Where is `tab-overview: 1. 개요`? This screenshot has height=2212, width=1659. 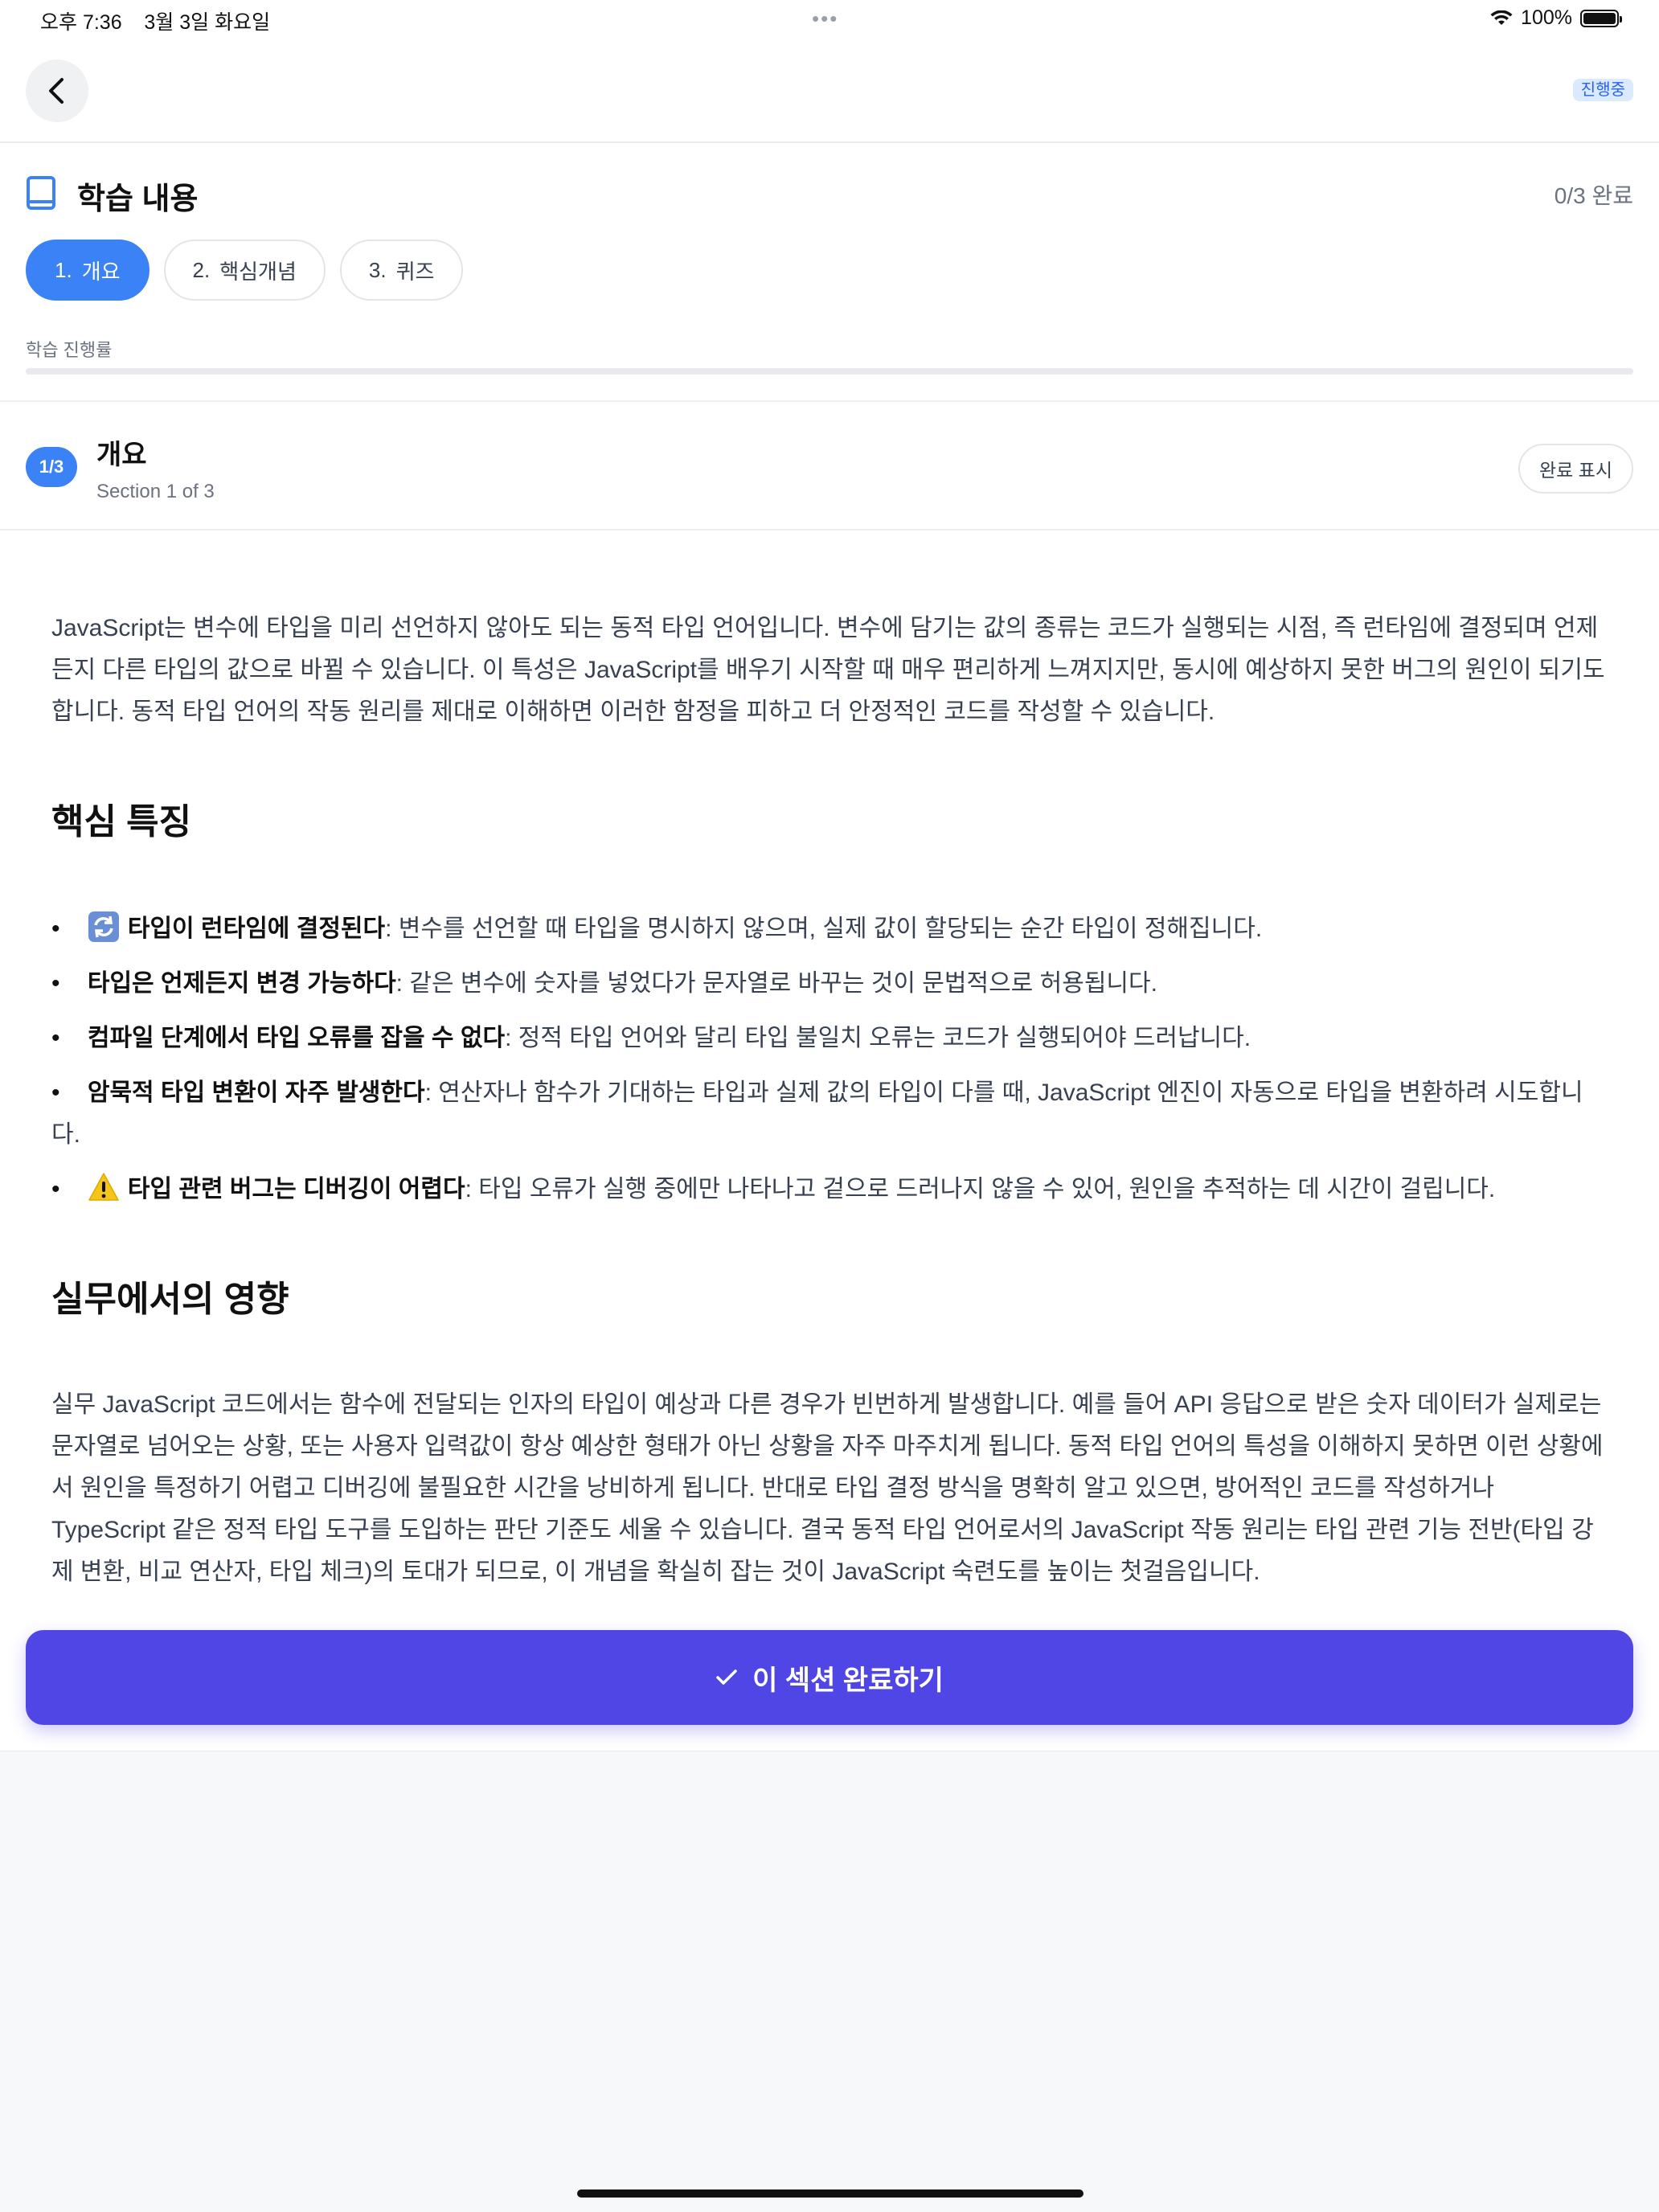
tab-overview: 1. 개요 is located at coordinates (88, 270).